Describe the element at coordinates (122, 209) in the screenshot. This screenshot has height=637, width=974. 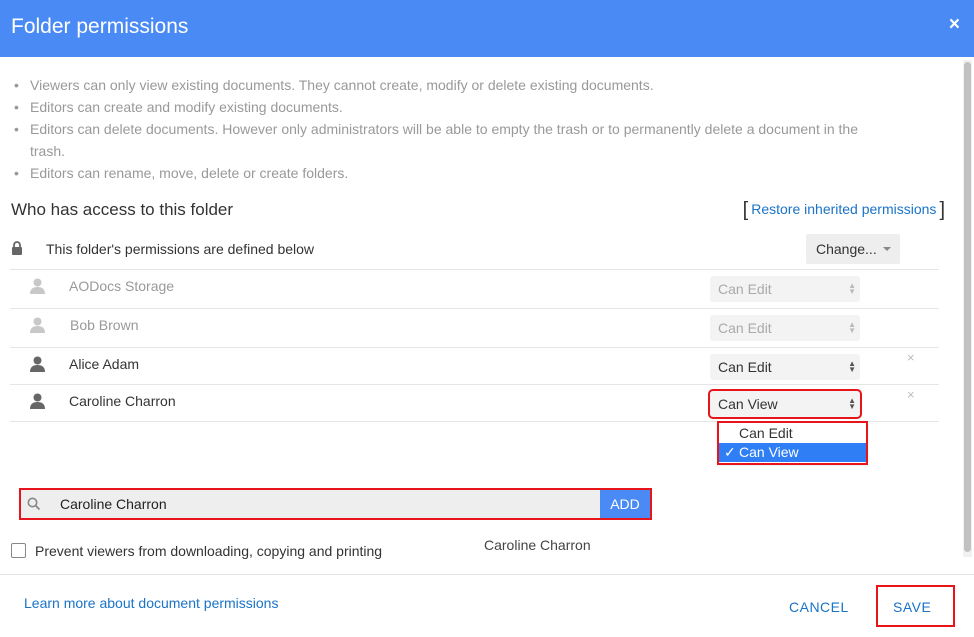
I see `access-section-title: Who has access to this folder` at that location.